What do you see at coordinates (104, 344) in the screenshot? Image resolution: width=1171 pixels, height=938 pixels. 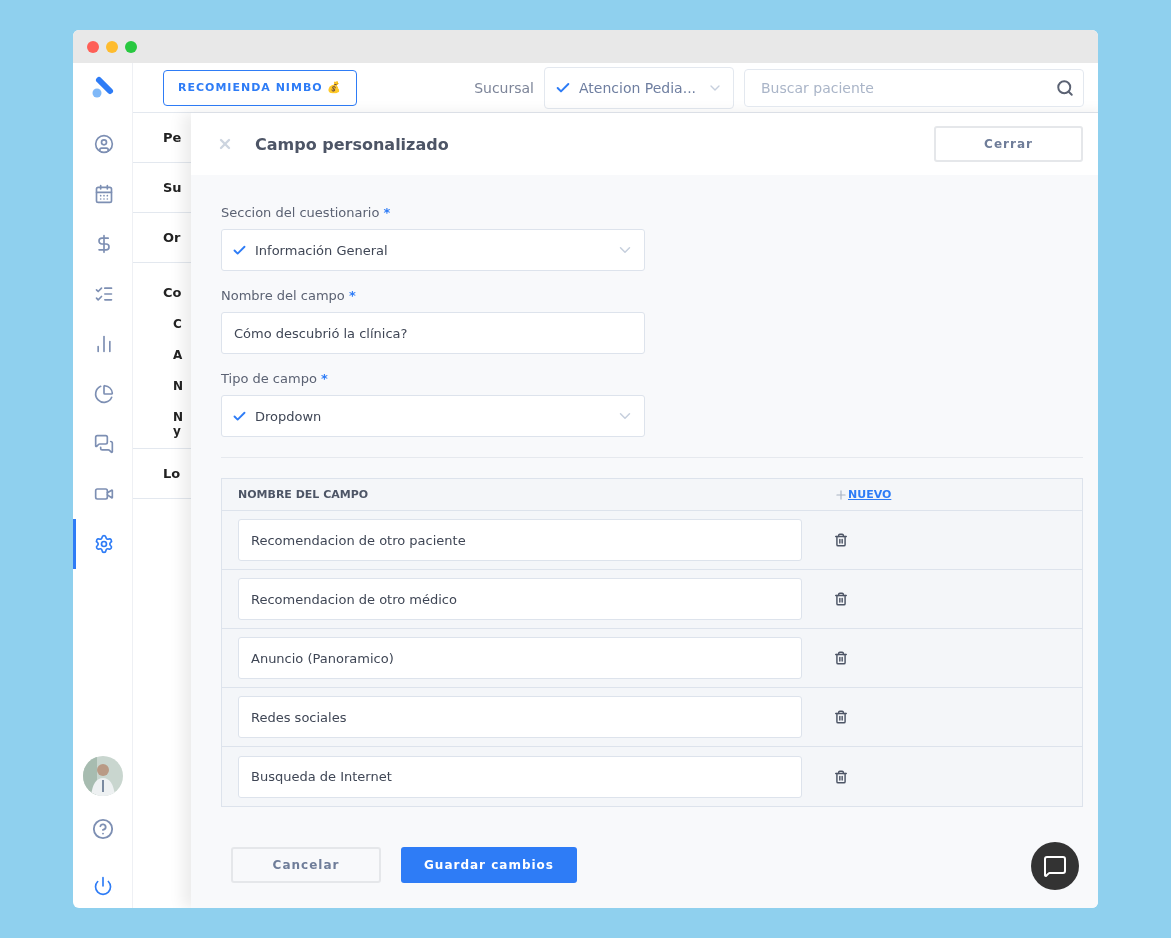 I see `bar-chart-icon` at bounding box center [104, 344].